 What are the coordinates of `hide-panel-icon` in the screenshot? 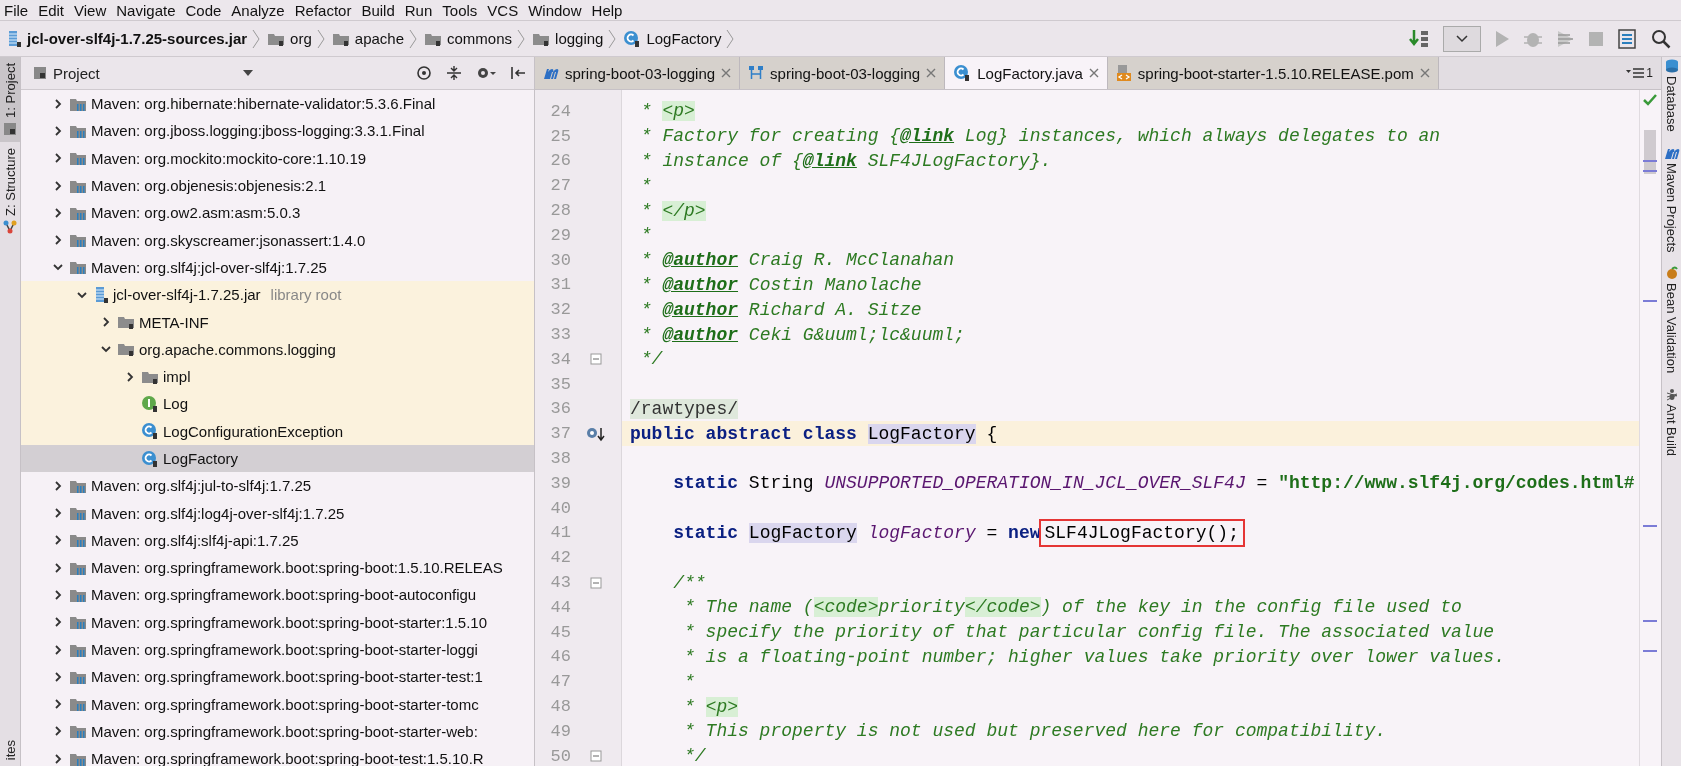 It's located at (518, 73).